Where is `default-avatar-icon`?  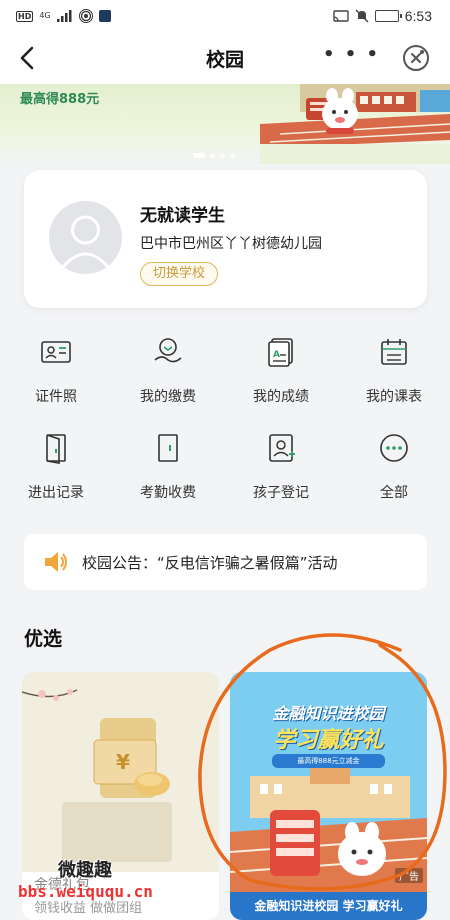 default-avatar-icon is located at coordinates (85, 242).